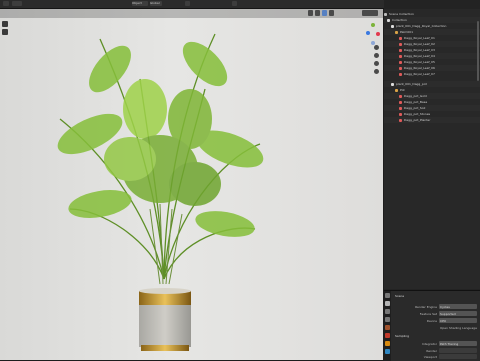  What do you see at coordinates (458, 356) in the screenshot?
I see `viewport-samples-field` at bounding box center [458, 356].